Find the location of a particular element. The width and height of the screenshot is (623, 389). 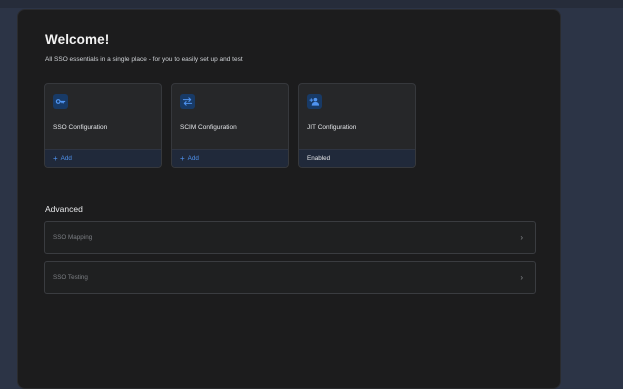

card-title: JIT Configuration is located at coordinates (332, 127).